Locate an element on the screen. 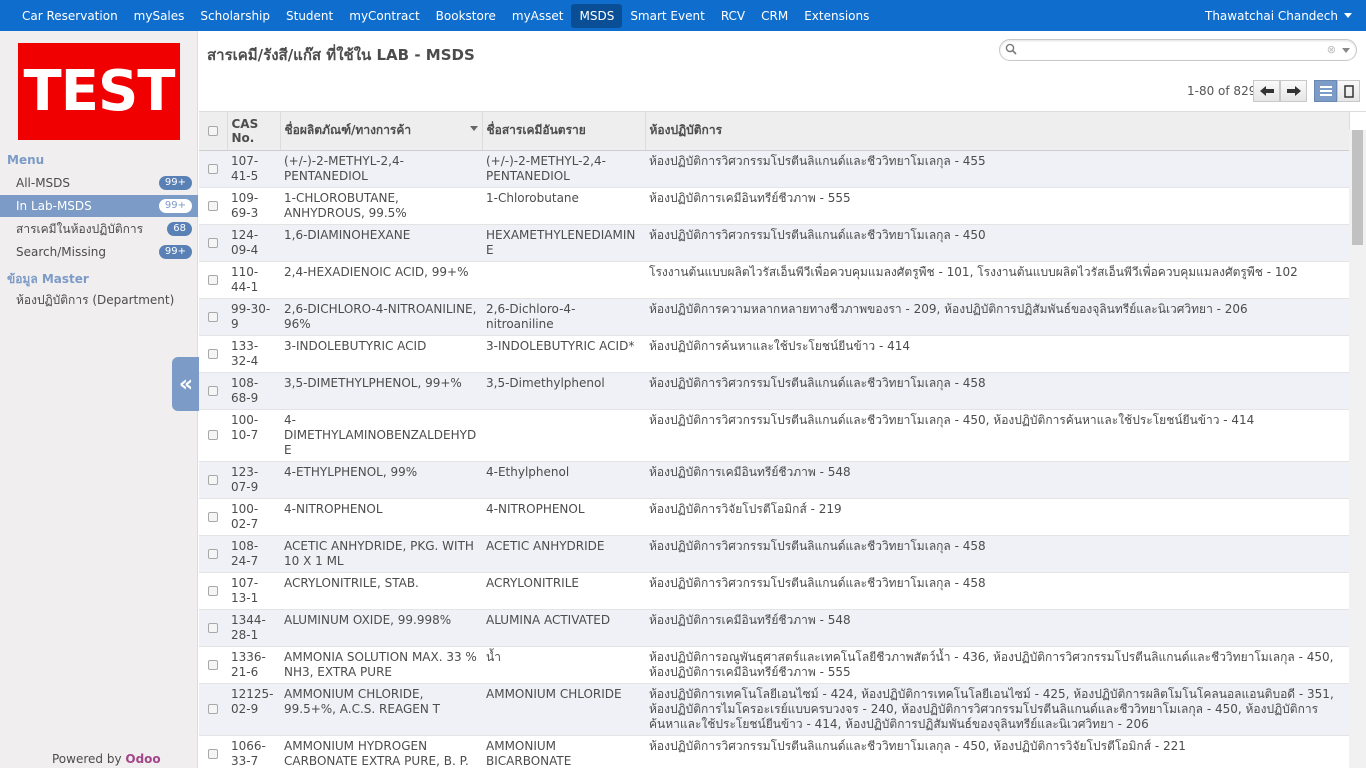  vertical-scrollbar is located at coordinates (1357, 449).